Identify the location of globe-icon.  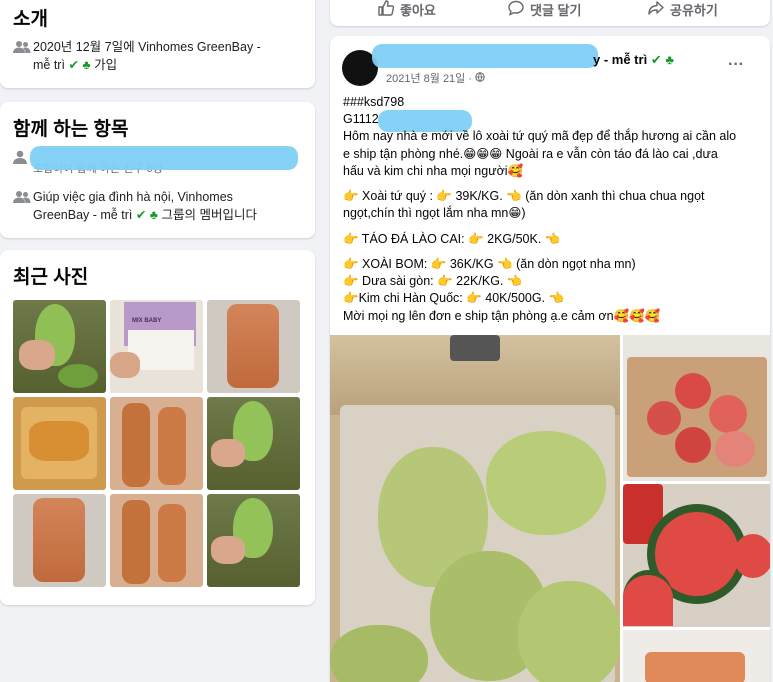
(480, 78).